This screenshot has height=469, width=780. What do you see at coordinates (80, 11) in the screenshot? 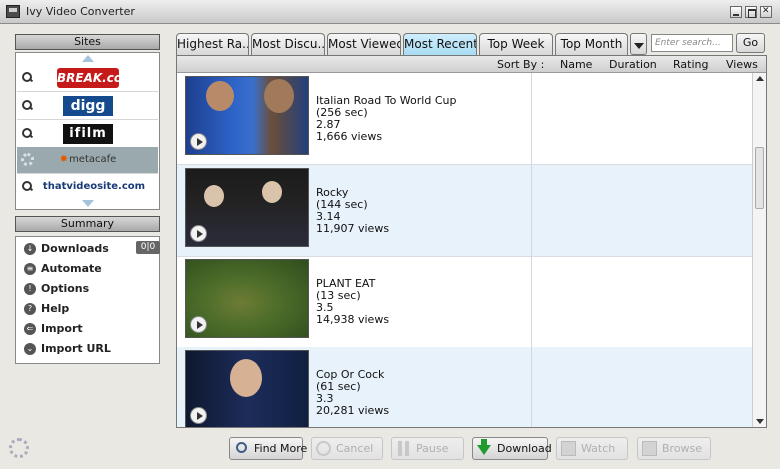
I see `window-title: Ivy Video Converter` at bounding box center [80, 11].